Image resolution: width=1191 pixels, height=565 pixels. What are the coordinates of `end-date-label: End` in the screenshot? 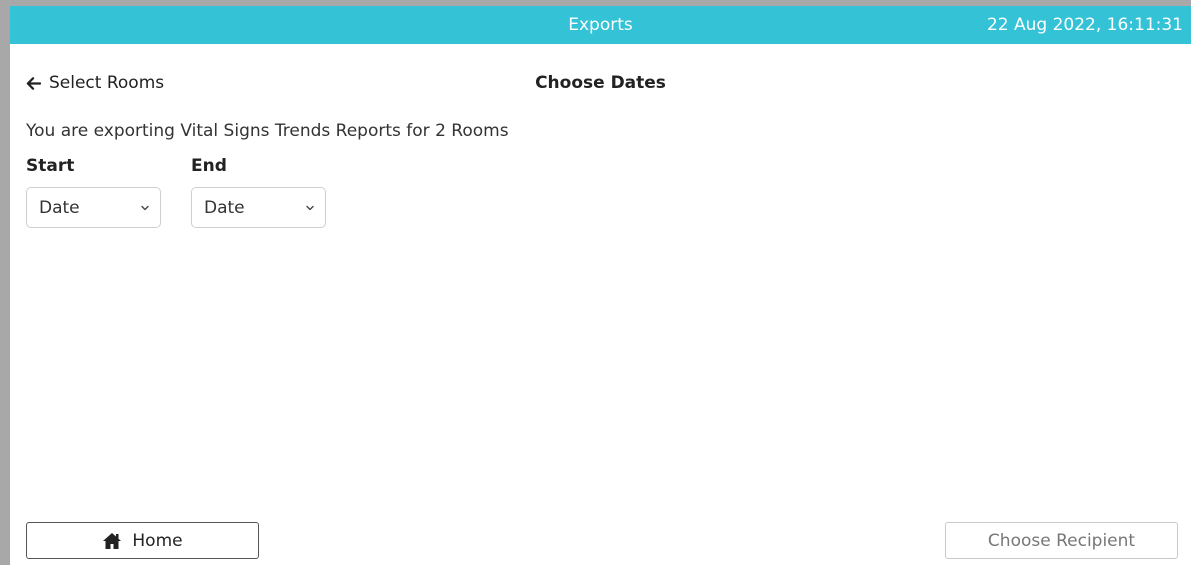 It's located at (209, 166).